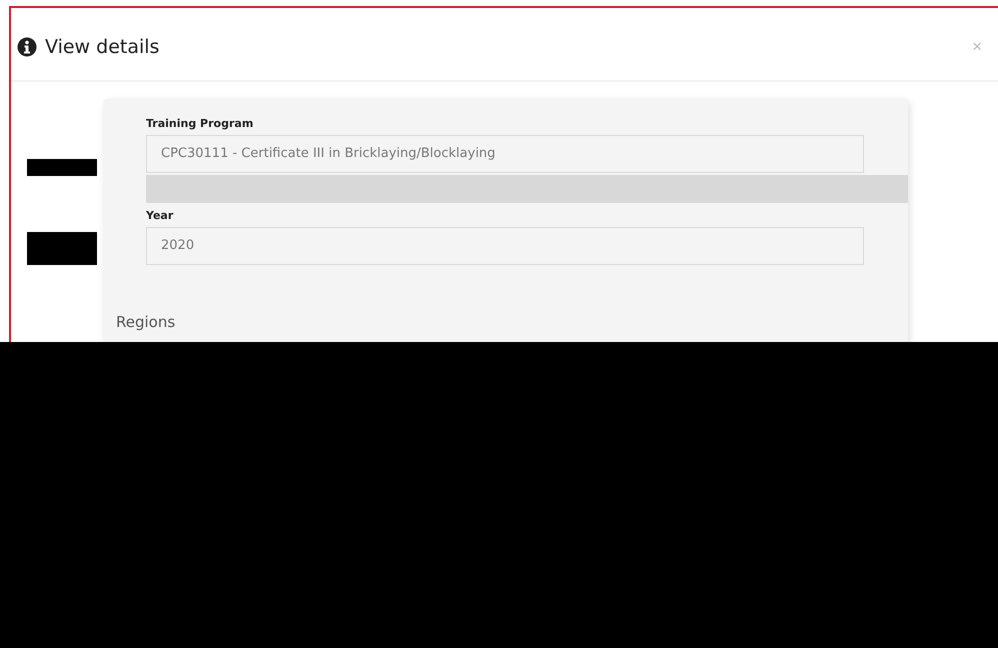  What do you see at coordinates (160, 215) in the screenshot?
I see `field-label: Year` at bounding box center [160, 215].